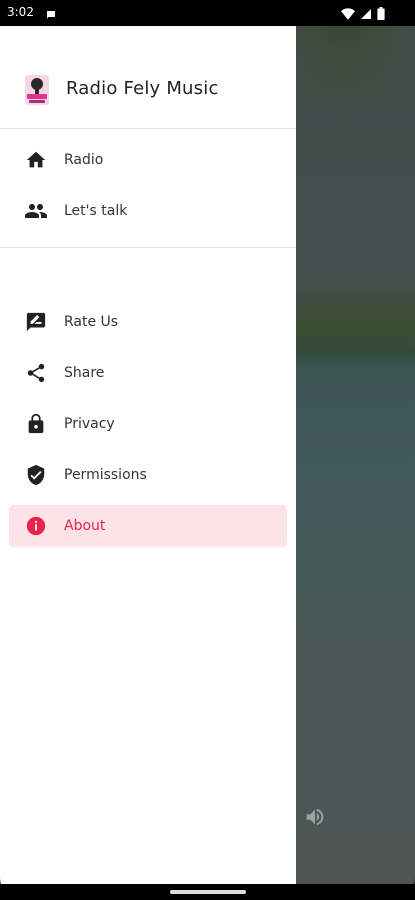 The height and width of the screenshot is (900, 415). What do you see at coordinates (148, 373) in the screenshot?
I see `drawer-item-share: Share` at bounding box center [148, 373].